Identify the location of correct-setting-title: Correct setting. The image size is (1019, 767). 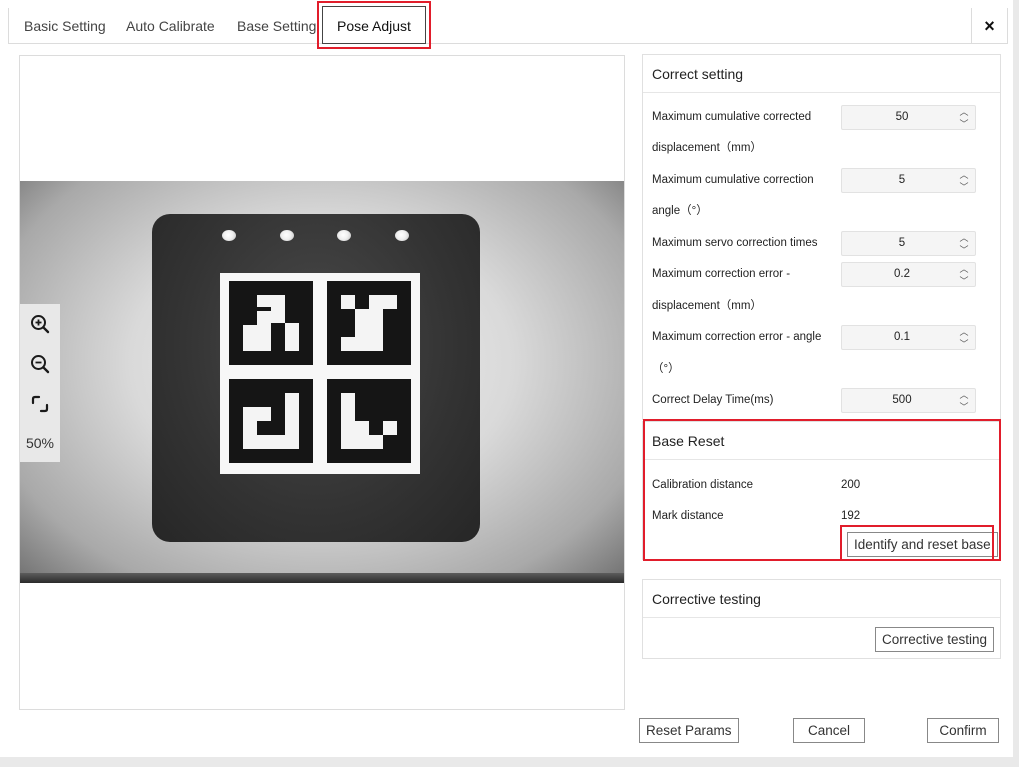
(821, 74).